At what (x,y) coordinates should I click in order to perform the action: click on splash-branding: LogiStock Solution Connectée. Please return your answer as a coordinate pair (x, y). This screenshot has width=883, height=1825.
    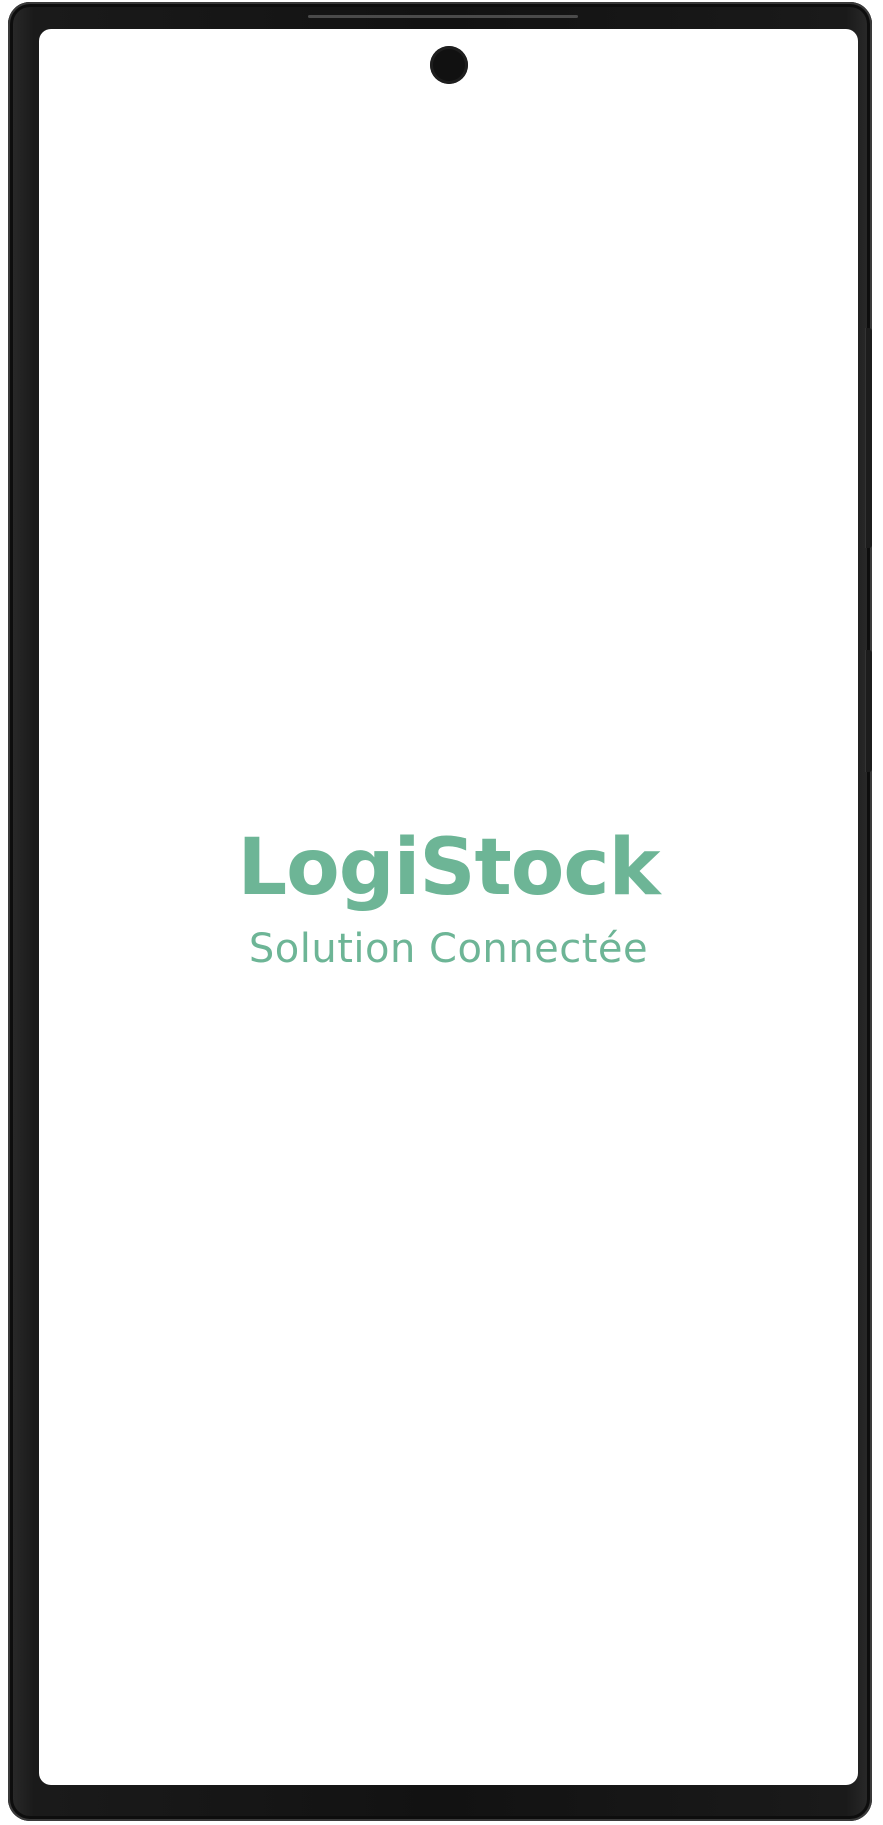
    Looking at the image, I should click on (448, 899).